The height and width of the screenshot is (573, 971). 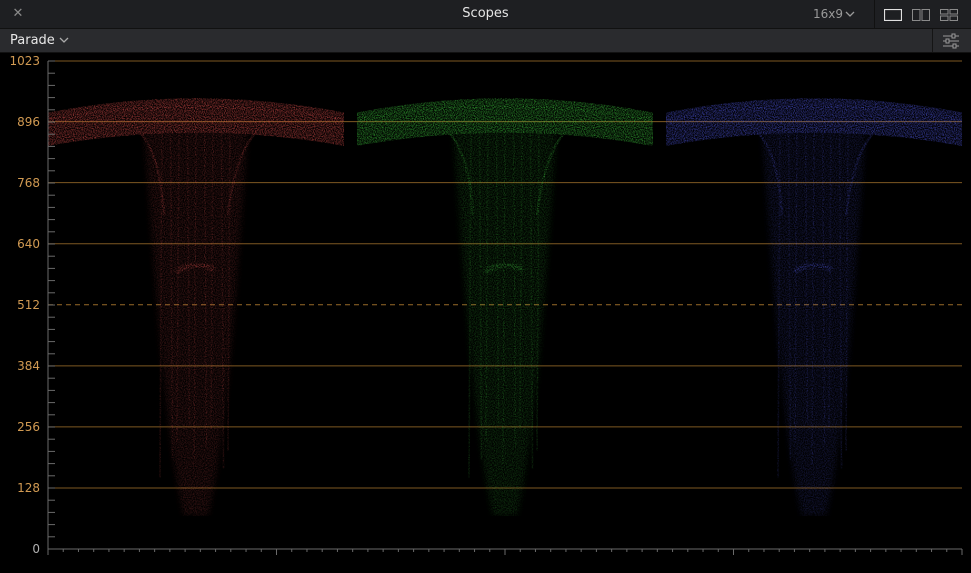 I want to click on aspect-ratio-label: 16x9, so click(x=828, y=14).